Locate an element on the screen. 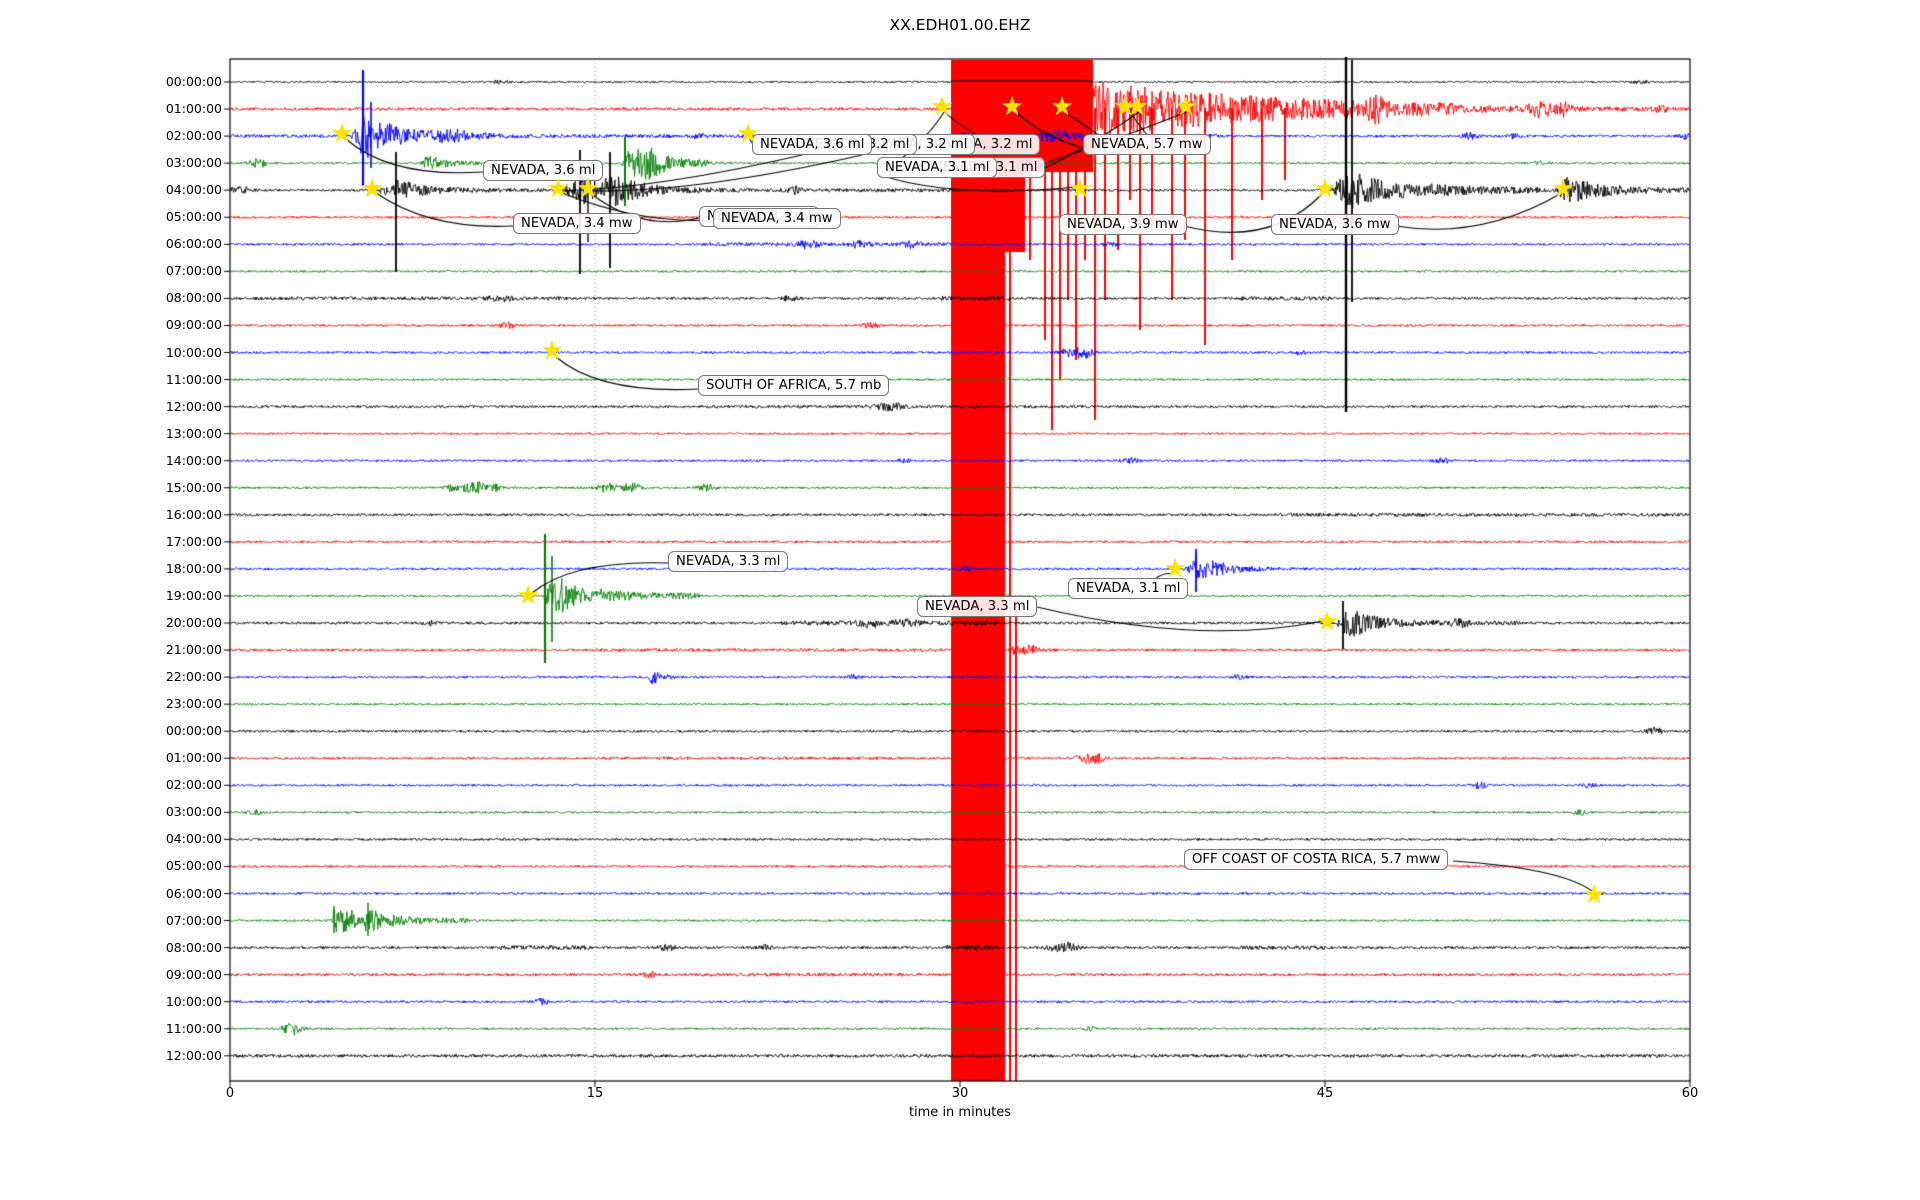 The image size is (1920, 1200). x-tick-label: 45 is located at coordinates (1325, 1093).